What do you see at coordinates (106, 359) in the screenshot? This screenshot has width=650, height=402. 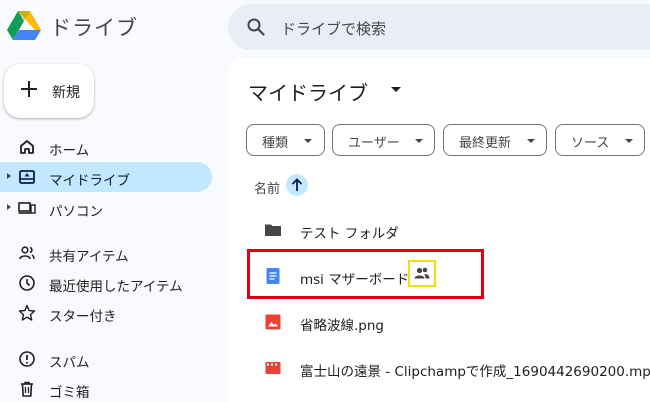 I see `sidebar-item-spam: スパム` at bounding box center [106, 359].